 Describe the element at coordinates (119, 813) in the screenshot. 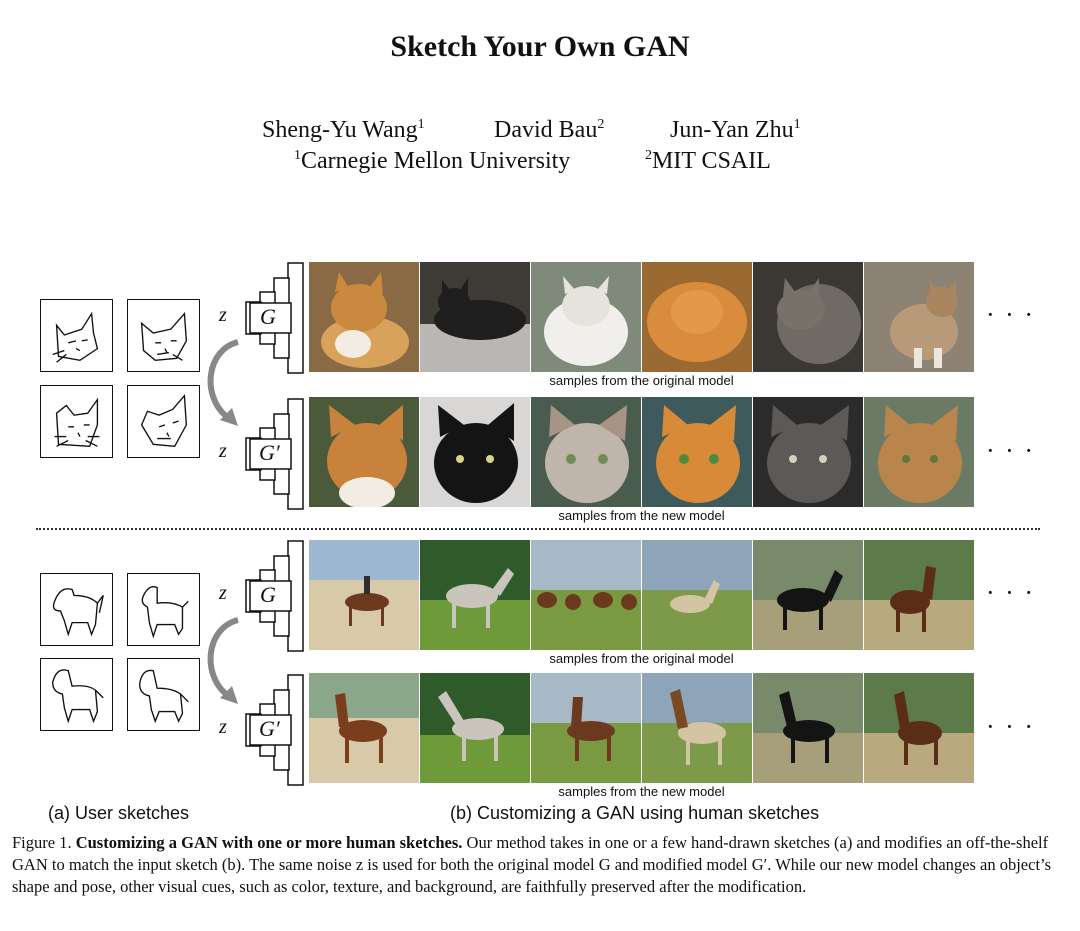

I see `subcaption-a: (a) User sketches` at that location.